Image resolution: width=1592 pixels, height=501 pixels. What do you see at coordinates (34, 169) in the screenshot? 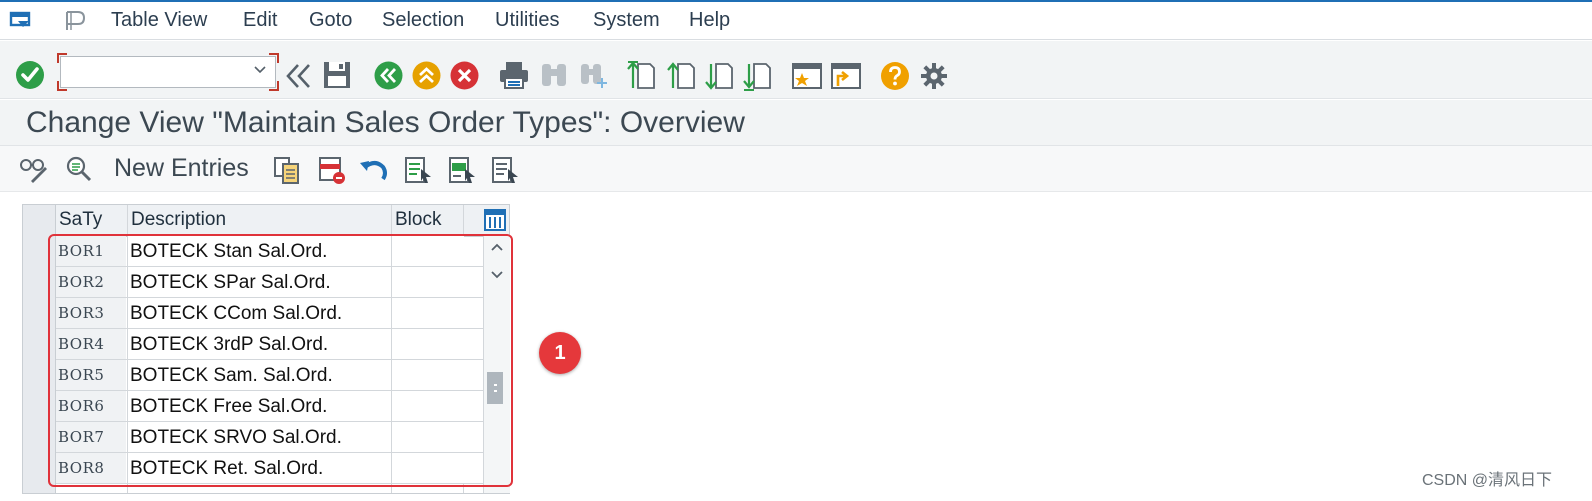
I see `display-change-icon` at bounding box center [34, 169].